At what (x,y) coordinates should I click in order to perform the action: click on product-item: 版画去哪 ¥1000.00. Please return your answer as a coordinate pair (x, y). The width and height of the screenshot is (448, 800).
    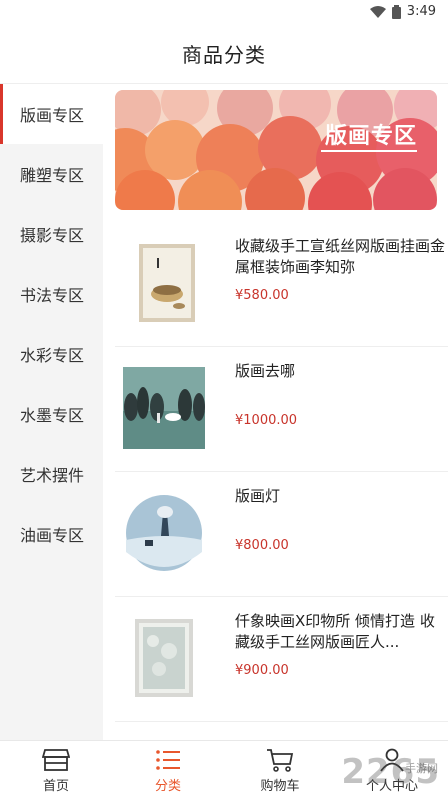
    Looking at the image, I should click on (281, 409).